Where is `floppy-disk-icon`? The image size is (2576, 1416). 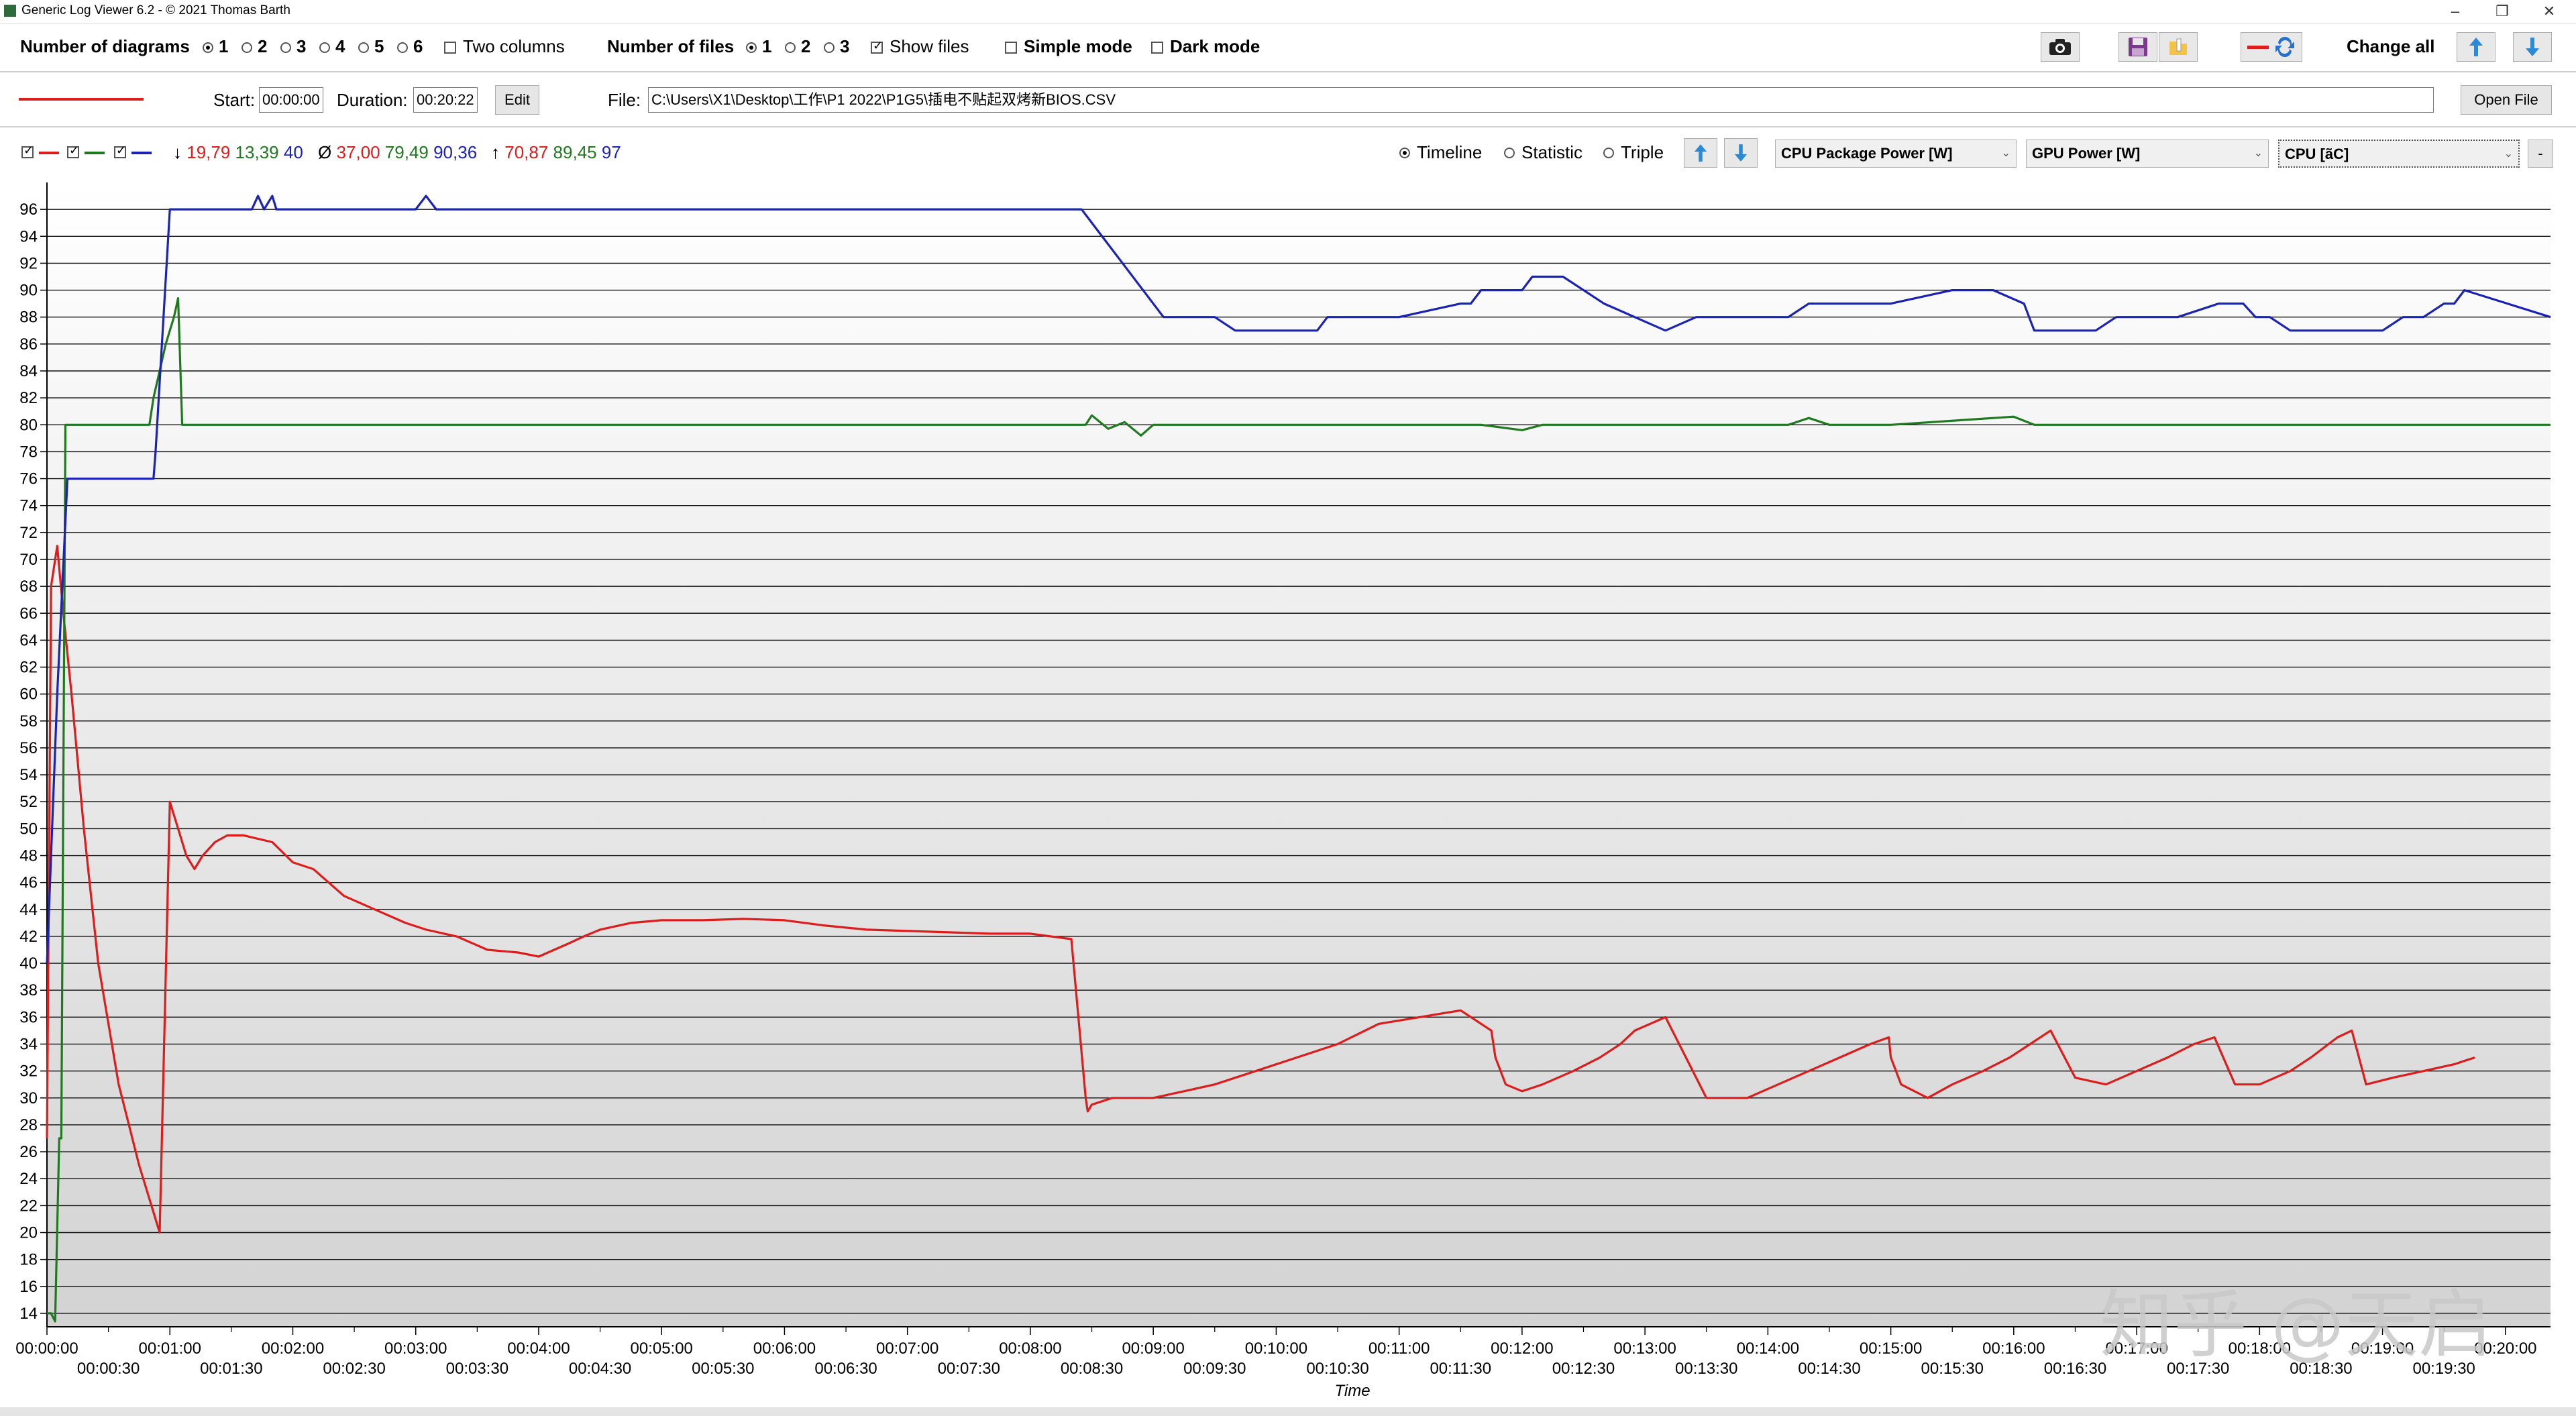 floppy-disk-icon is located at coordinates (2138, 47).